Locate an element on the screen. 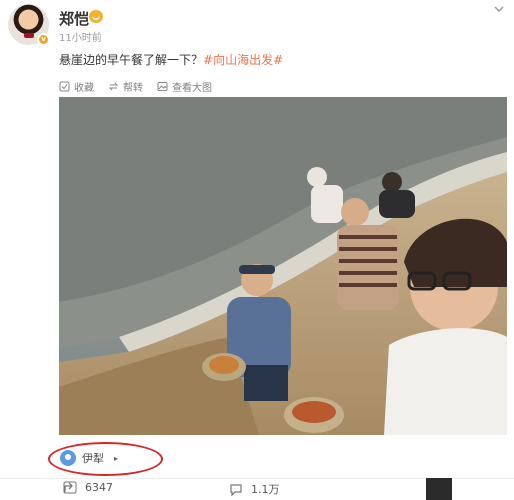 The width and height of the screenshot is (514, 500). like-button-overlay is located at coordinates (439, 489).